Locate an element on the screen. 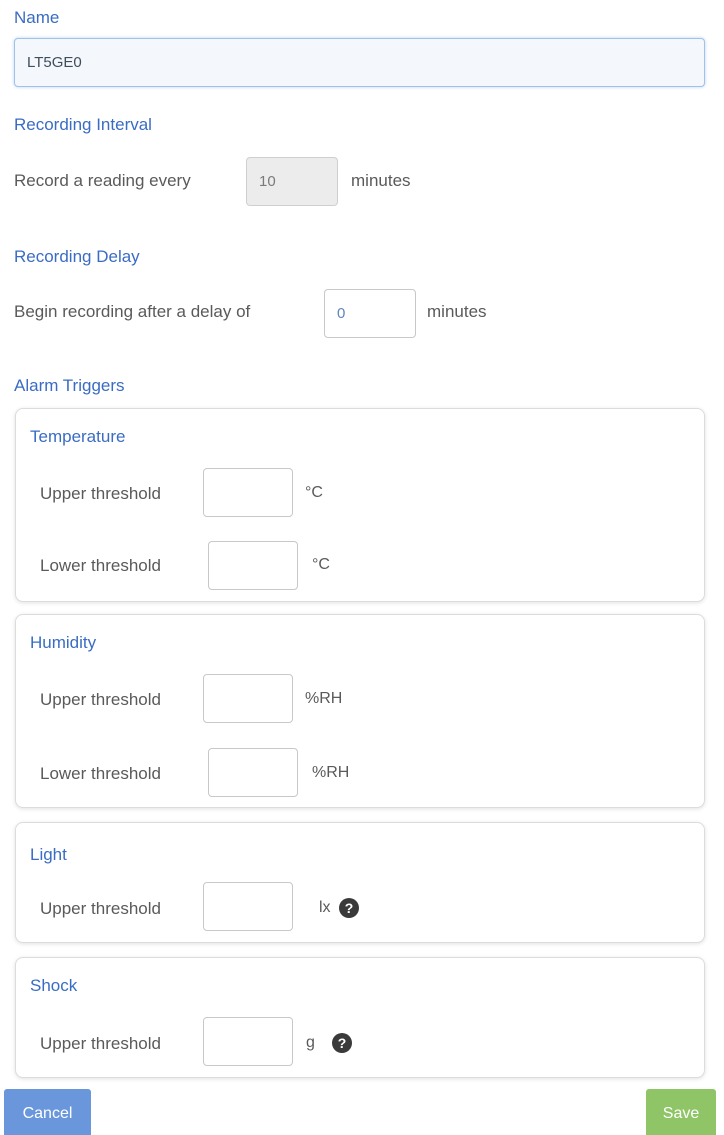 This screenshot has height=1135, width=724. temperature-title: Temperature is located at coordinates (78, 436).